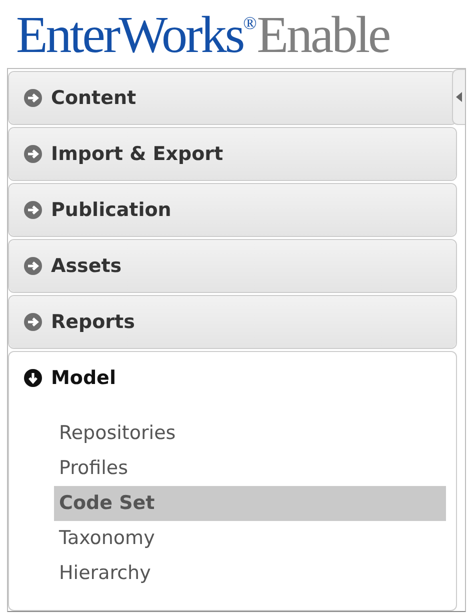 The height and width of the screenshot is (613, 473). Describe the element at coordinates (86, 266) in the screenshot. I see `section-title: Assets` at that location.